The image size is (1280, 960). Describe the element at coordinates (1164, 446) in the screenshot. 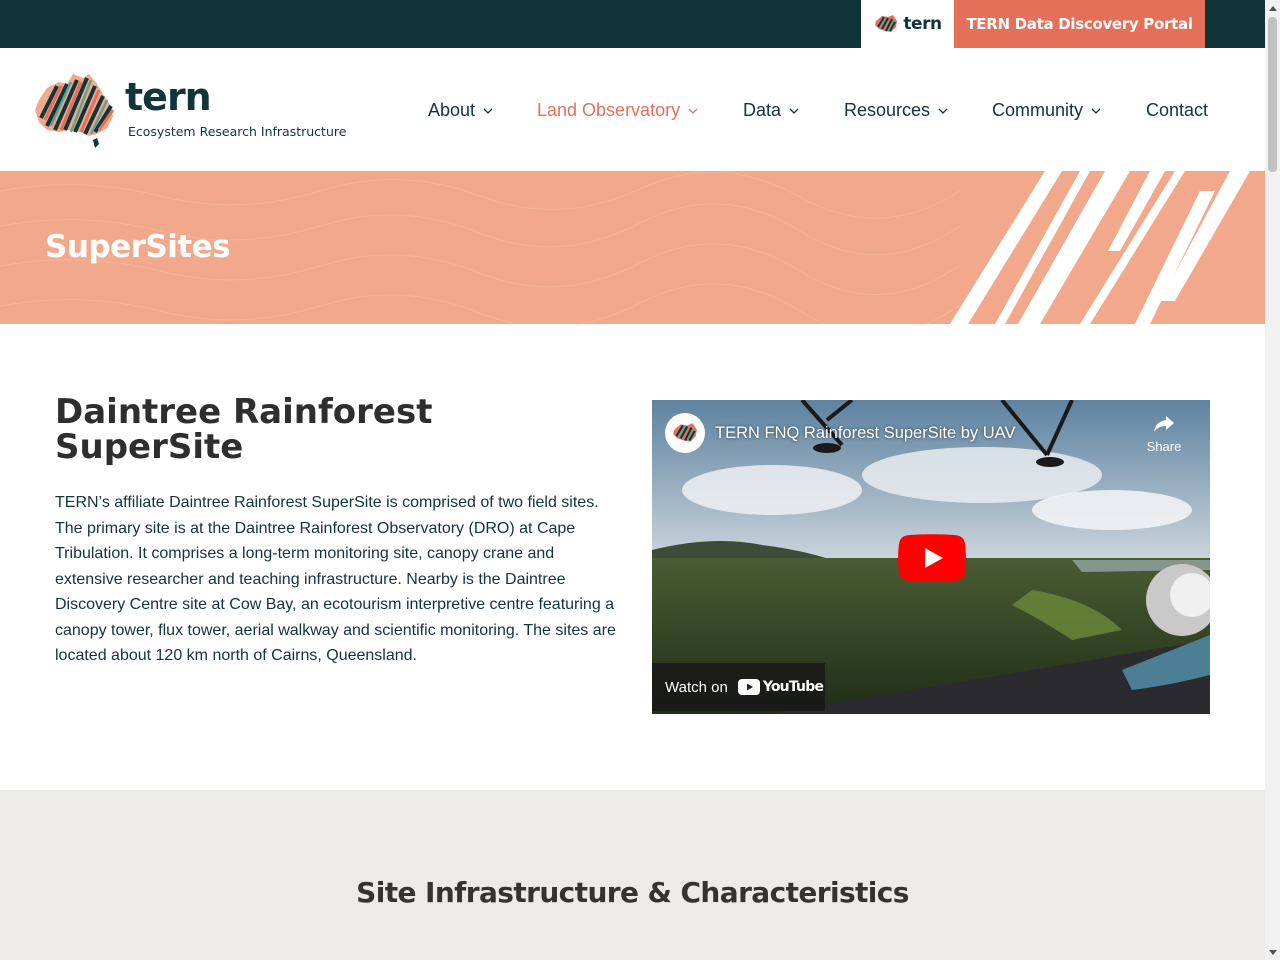

I see `share-label: Share` at that location.